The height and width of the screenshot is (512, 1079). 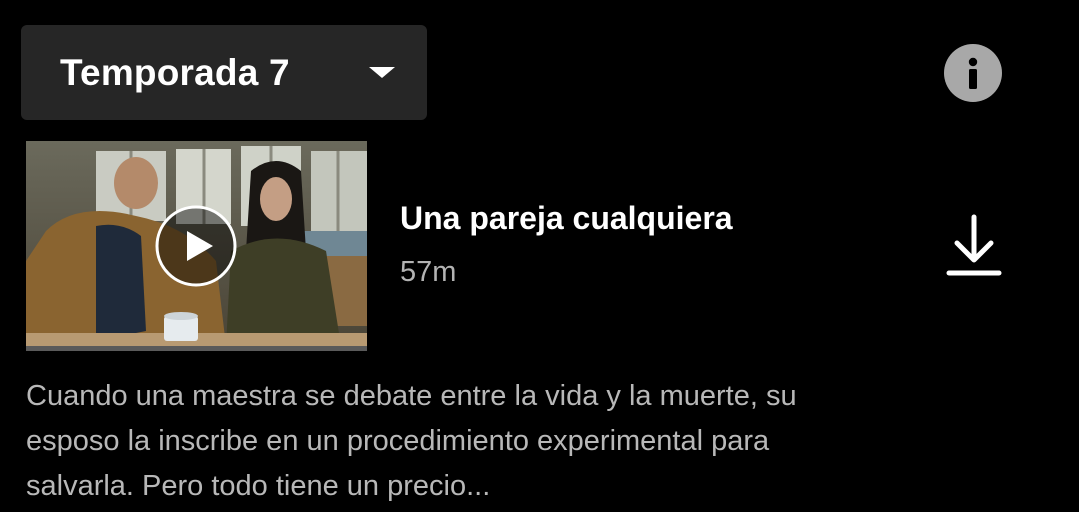 What do you see at coordinates (428, 272) in the screenshot?
I see `episode-duration: 57m` at bounding box center [428, 272].